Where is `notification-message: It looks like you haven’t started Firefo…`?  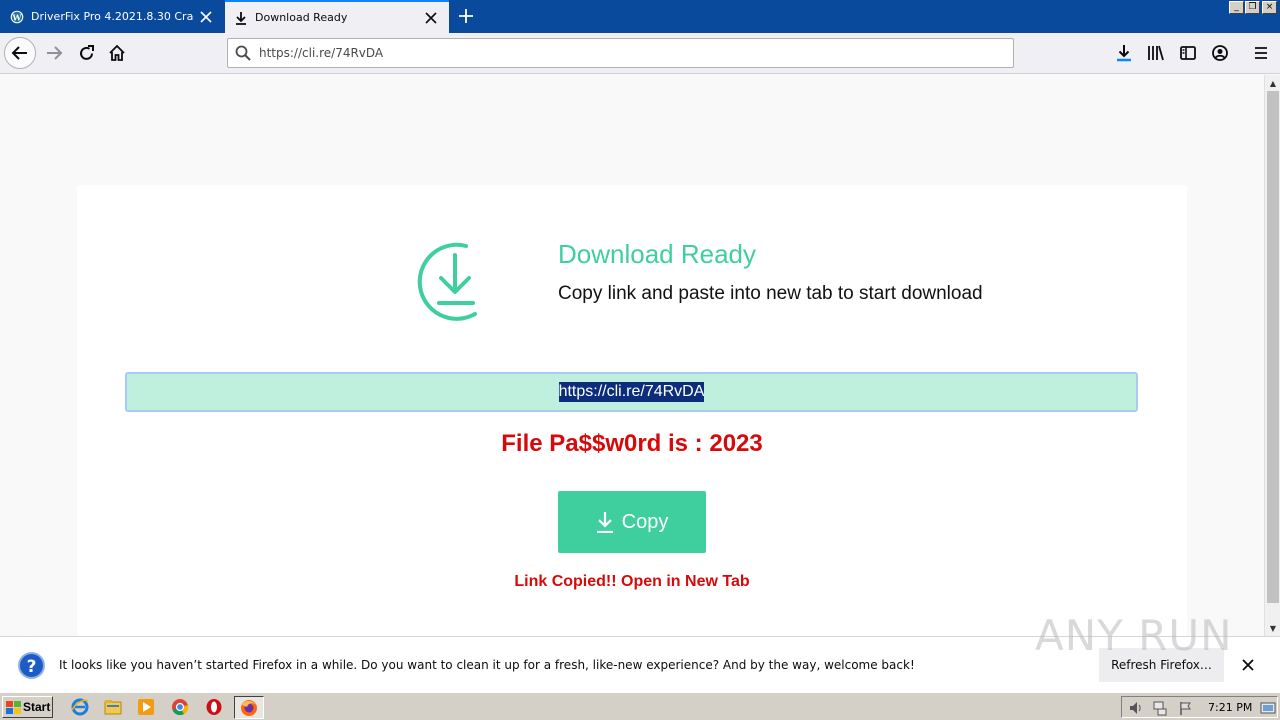
notification-message: It looks like you haven’t started Firefo… is located at coordinates (487, 665).